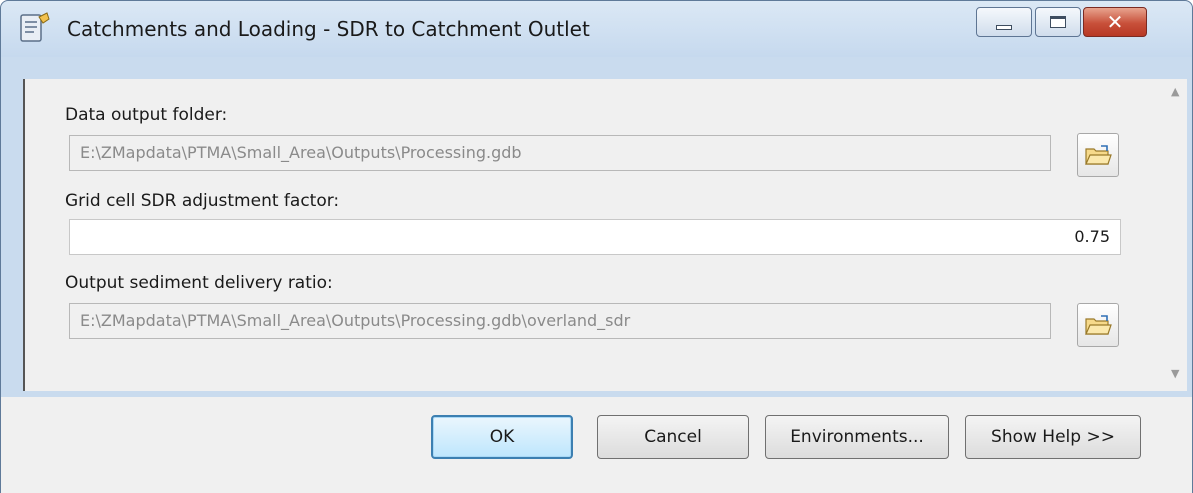 This screenshot has width=1193, height=493. What do you see at coordinates (35, 27) in the screenshot?
I see `tool-script-icon` at bounding box center [35, 27].